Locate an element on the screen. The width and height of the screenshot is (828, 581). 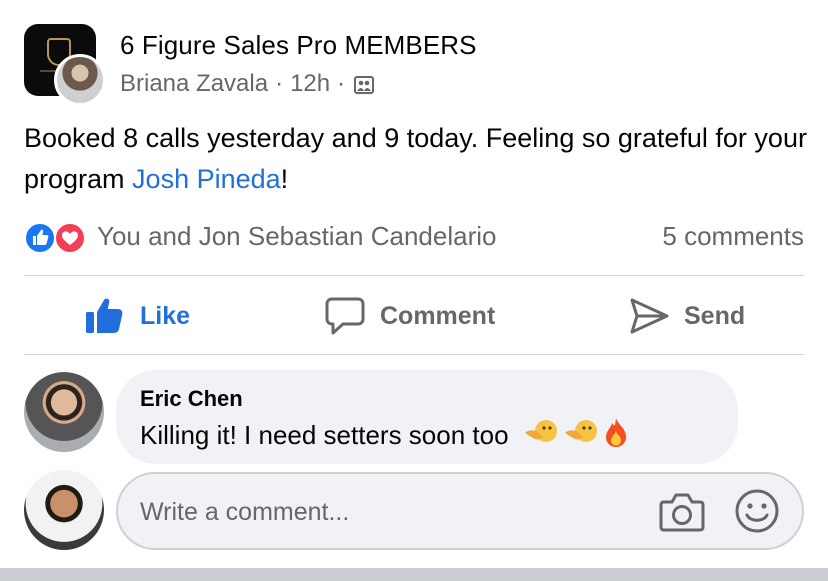
post-meta: Briana Zavala · 12h · is located at coordinates (247, 84).